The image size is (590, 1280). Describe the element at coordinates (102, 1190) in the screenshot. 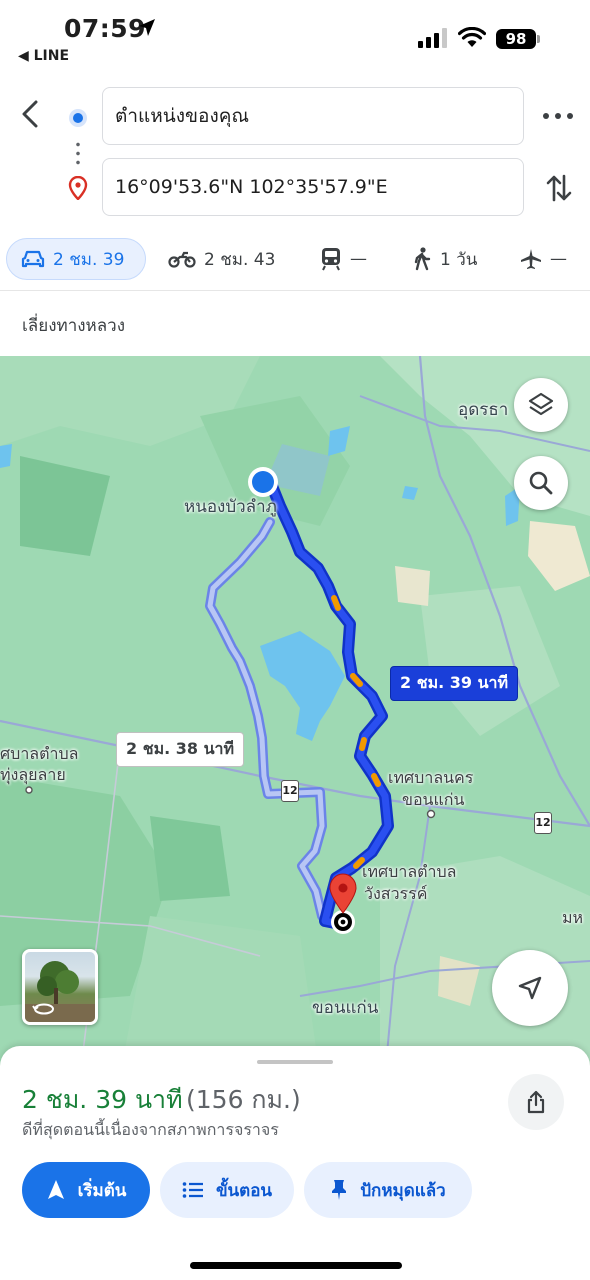

I see `start-label: เริ่มต้น` at that location.